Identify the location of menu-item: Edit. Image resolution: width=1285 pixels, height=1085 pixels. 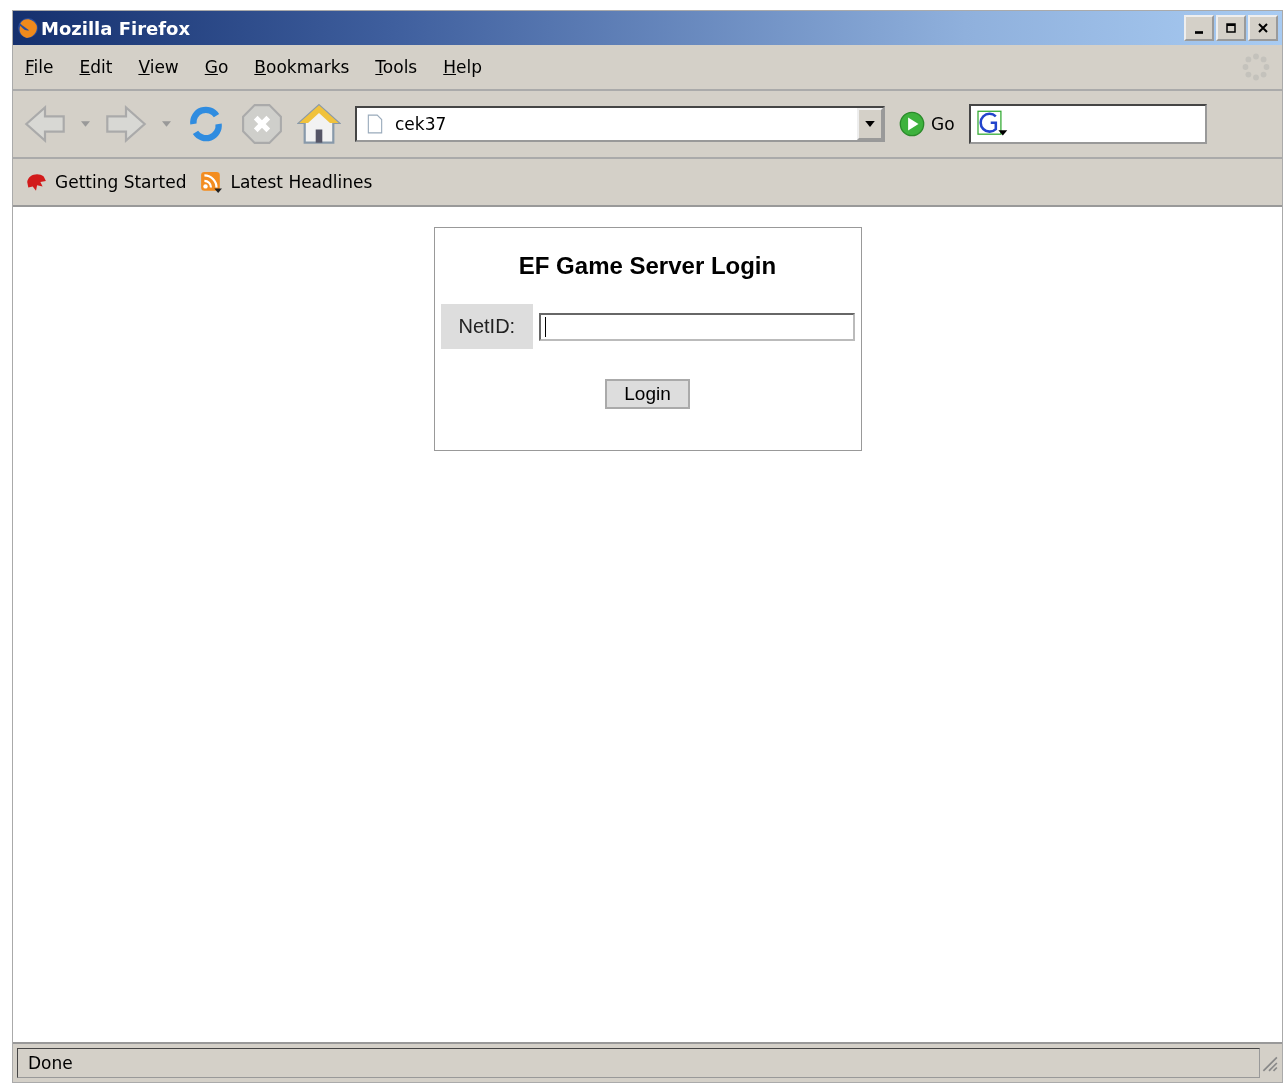
(96, 67).